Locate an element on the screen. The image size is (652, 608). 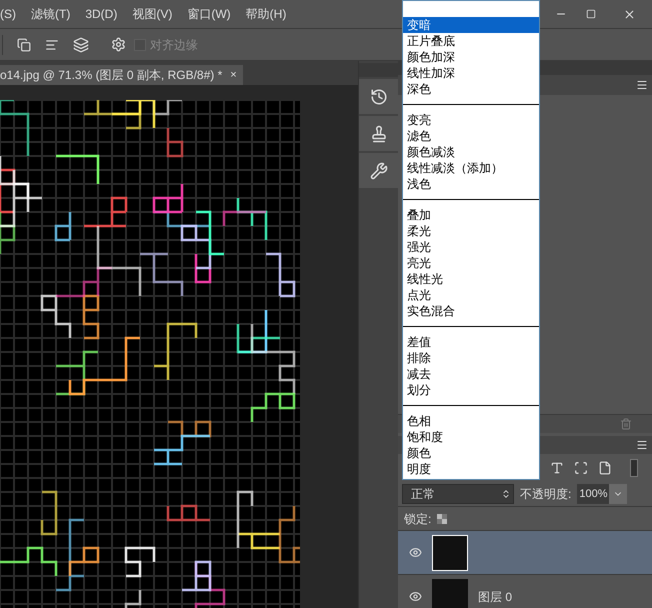
opacity-label: 不透明度: is located at coordinates (546, 494).